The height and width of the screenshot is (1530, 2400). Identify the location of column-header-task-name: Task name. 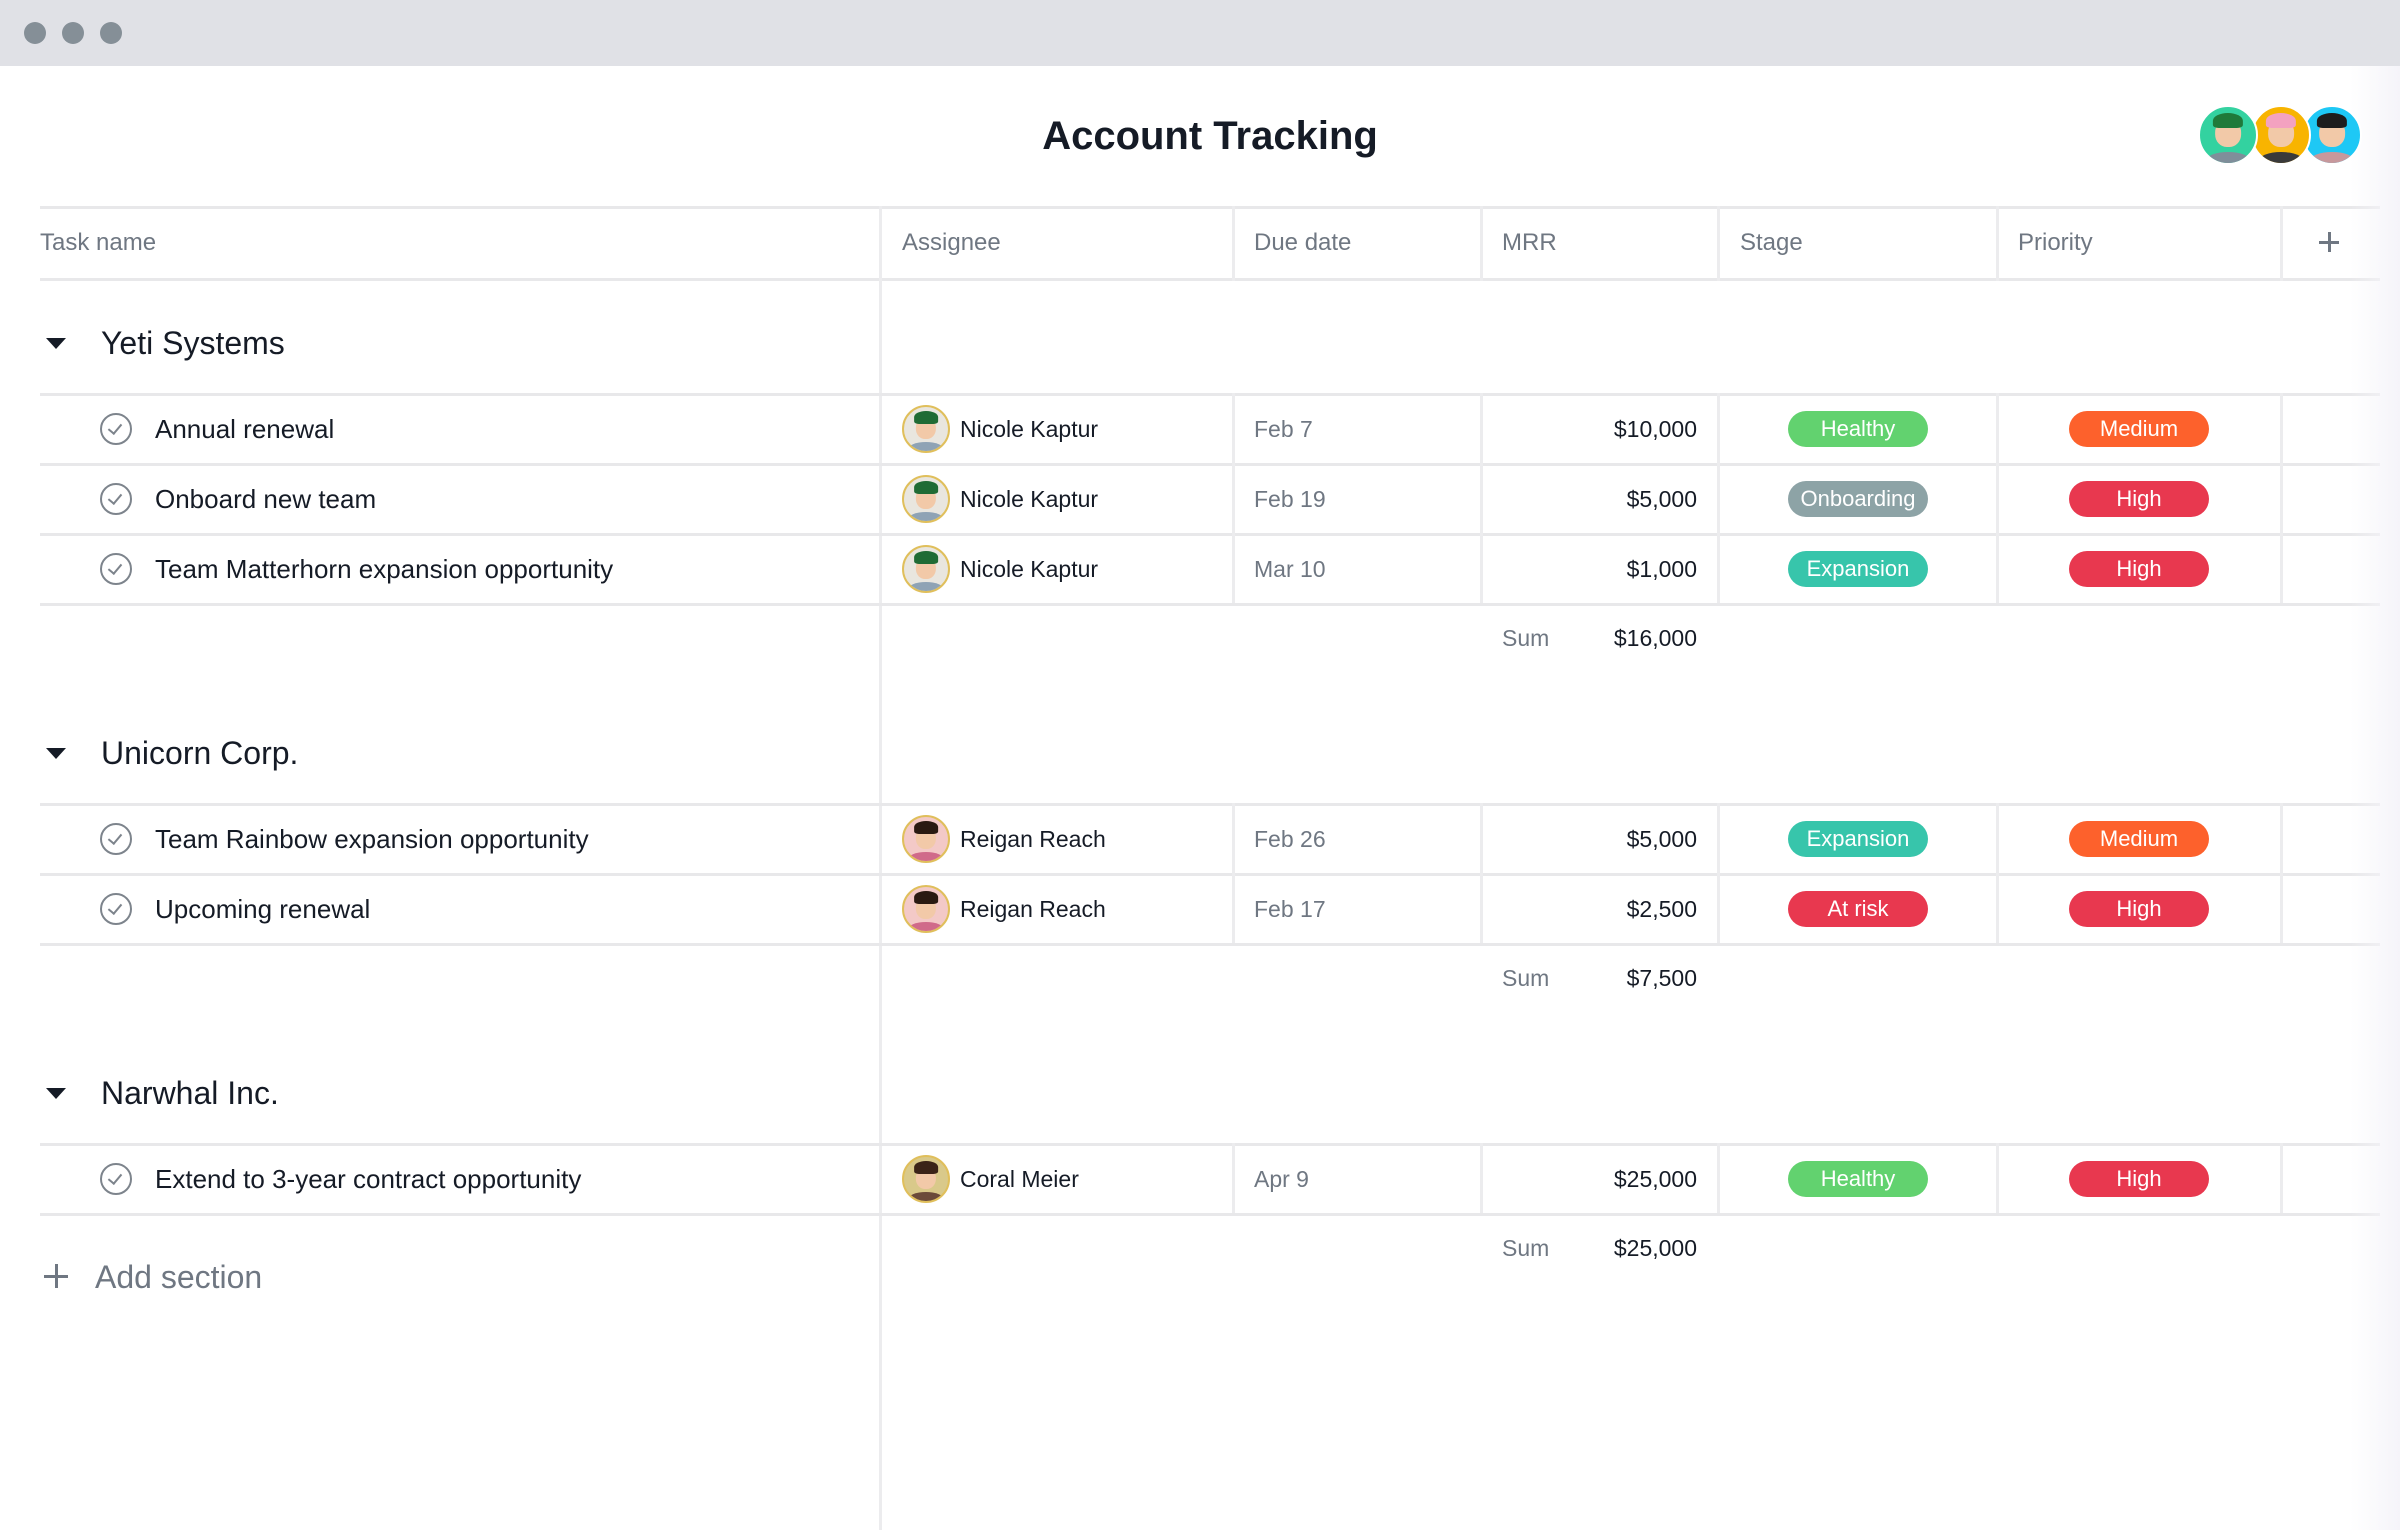
(98, 243).